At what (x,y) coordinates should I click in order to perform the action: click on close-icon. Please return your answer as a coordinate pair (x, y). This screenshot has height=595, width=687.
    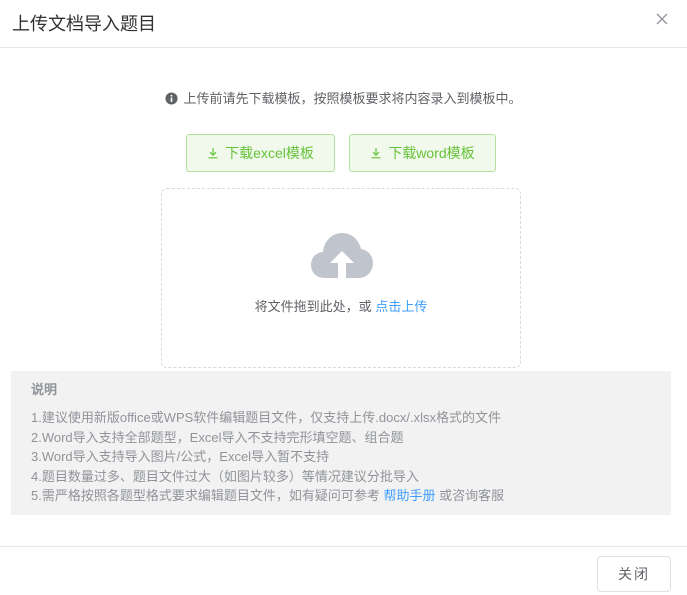
    Looking at the image, I should click on (662, 19).